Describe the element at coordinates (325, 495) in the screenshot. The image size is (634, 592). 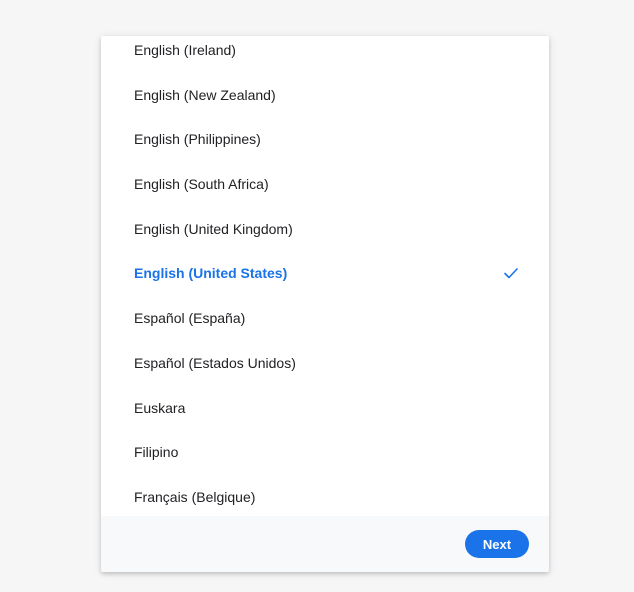
I see `language-option-francais-belgique: Français (Belgique)` at that location.